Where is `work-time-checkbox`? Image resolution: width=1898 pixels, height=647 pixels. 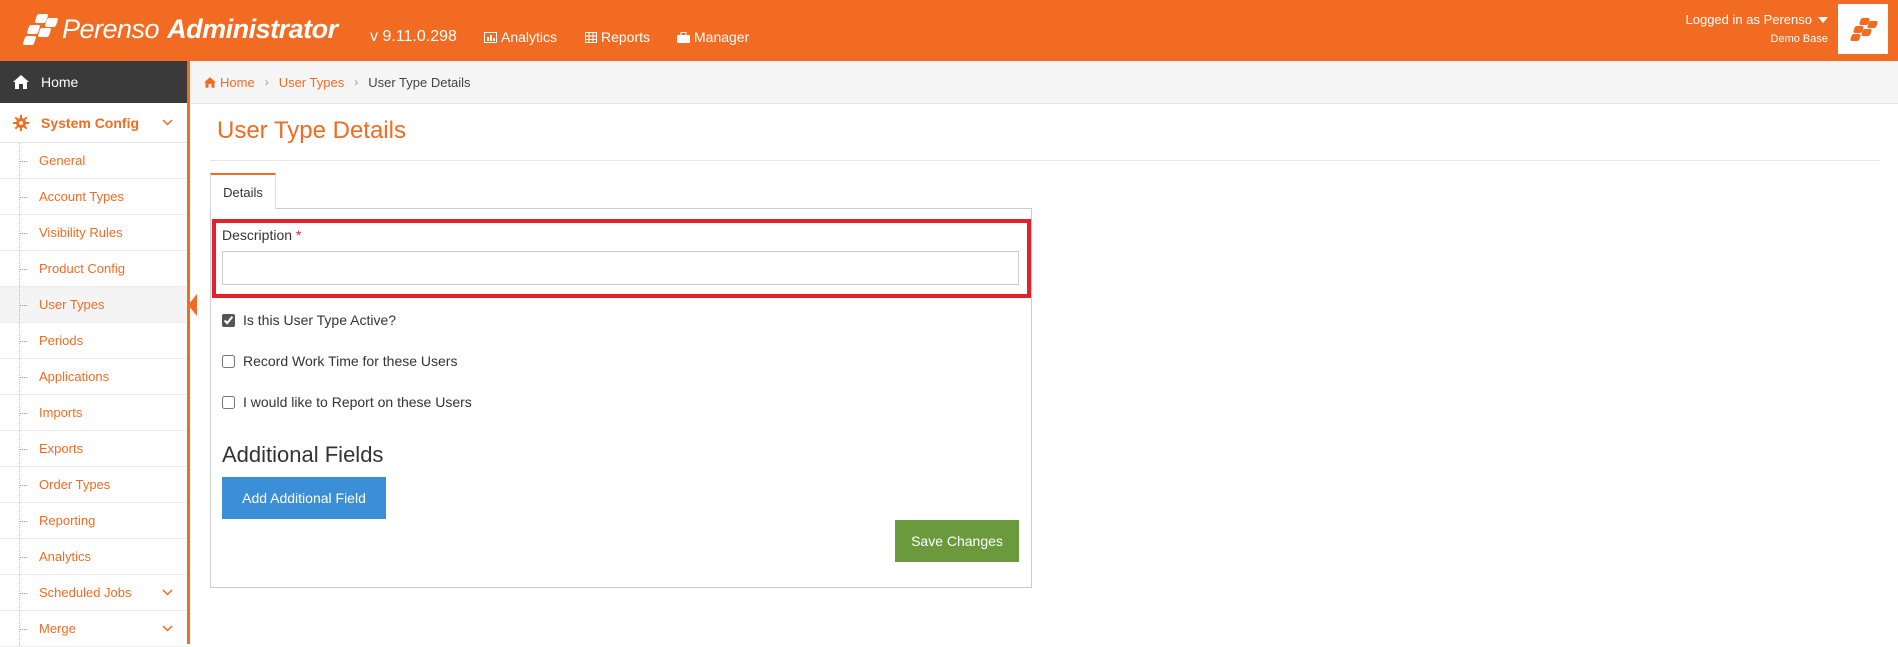 work-time-checkbox is located at coordinates (228, 361).